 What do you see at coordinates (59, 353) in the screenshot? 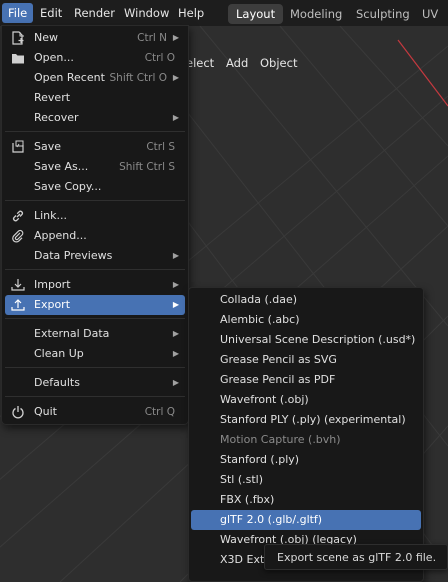
I see `menu-label: Clean Up` at bounding box center [59, 353].